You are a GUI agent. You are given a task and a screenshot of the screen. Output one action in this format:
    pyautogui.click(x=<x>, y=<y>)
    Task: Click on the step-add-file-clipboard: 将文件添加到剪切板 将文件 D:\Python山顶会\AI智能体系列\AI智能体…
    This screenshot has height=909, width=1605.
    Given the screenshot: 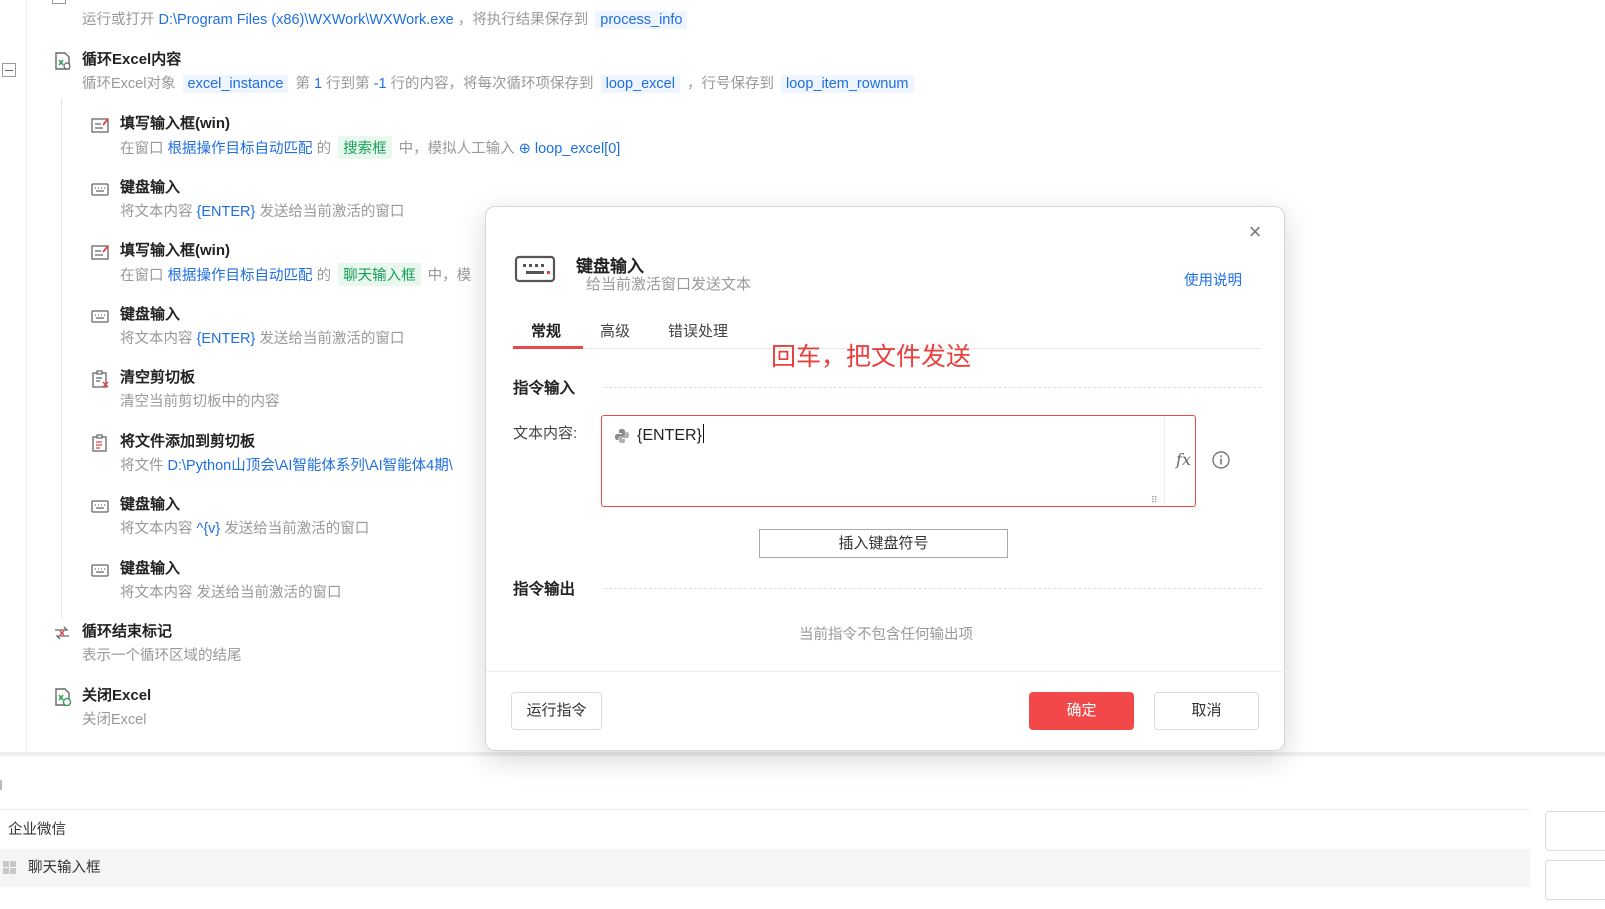 What is the action you would take?
    pyautogui.click(x=282, y=460)
    